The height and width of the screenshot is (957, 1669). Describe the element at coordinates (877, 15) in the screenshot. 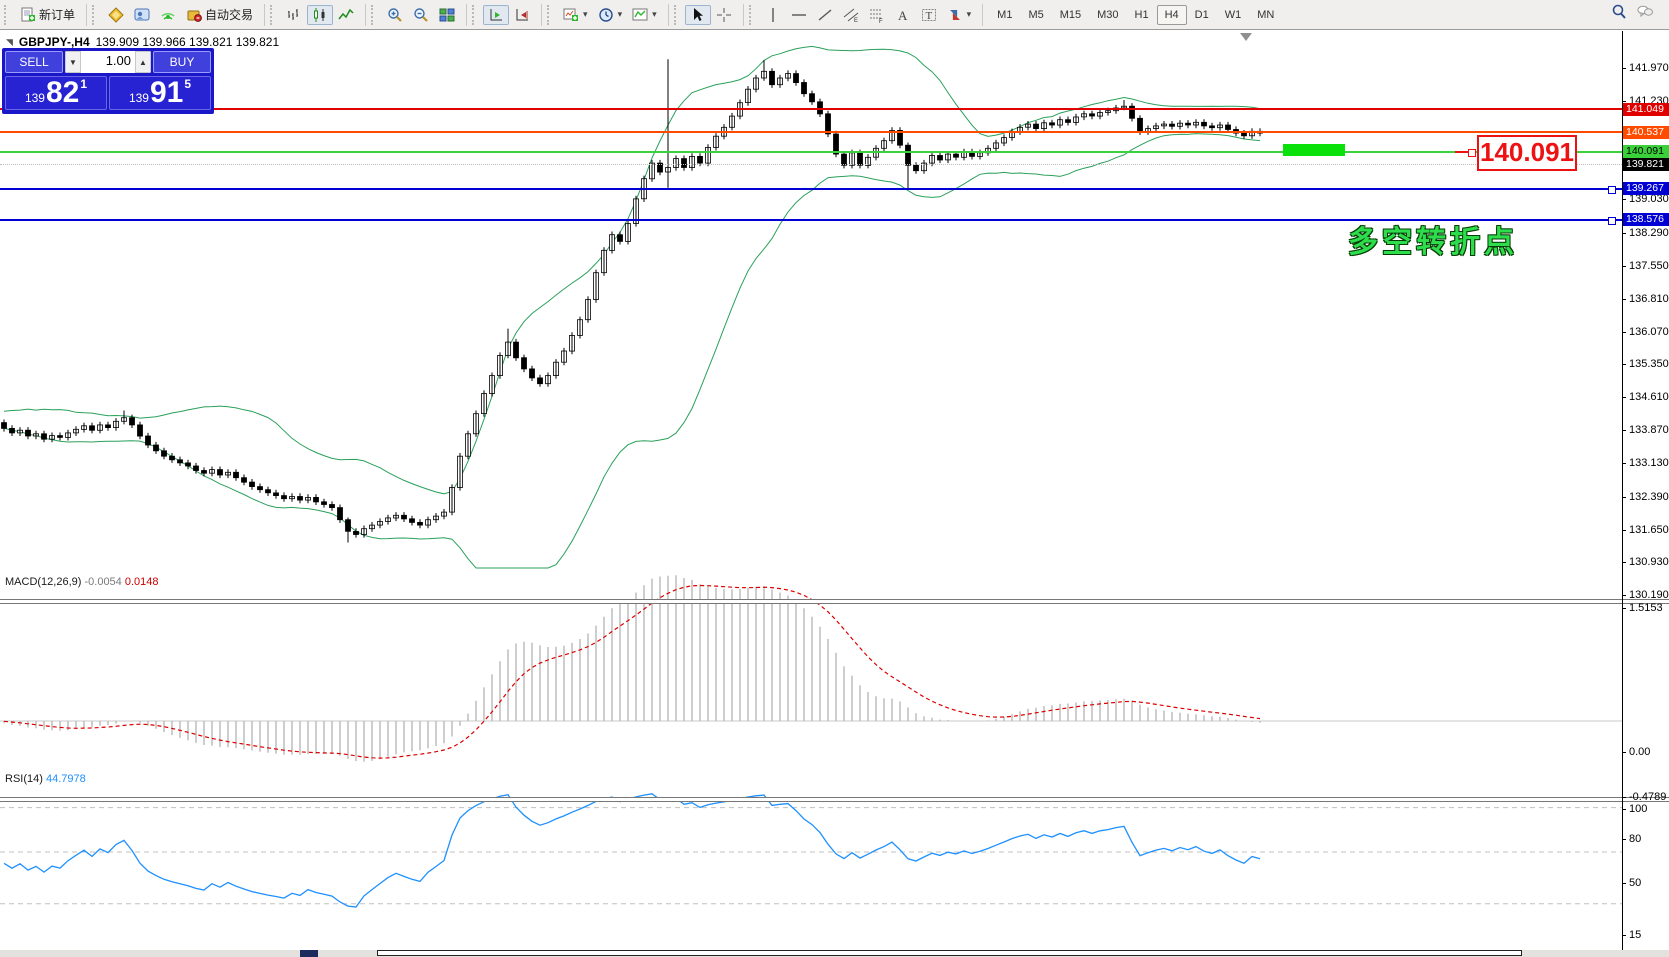

I see `fibonacci-button: F` at that location.